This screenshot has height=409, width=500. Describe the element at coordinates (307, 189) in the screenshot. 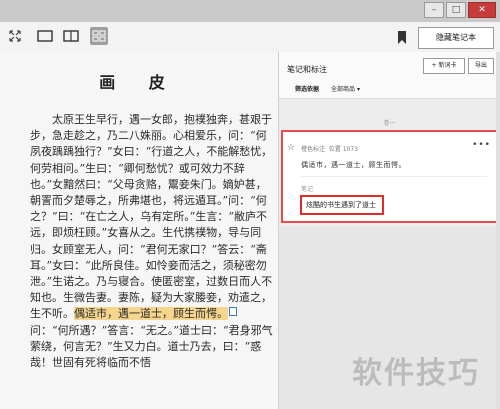

I see `note-label: 笔记` at that location.